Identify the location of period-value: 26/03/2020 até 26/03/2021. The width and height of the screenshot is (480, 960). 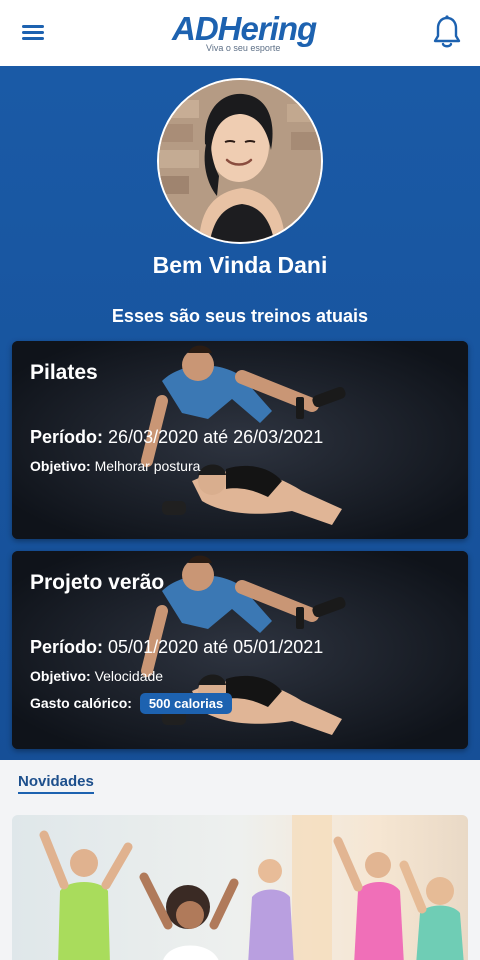
(216, 437).